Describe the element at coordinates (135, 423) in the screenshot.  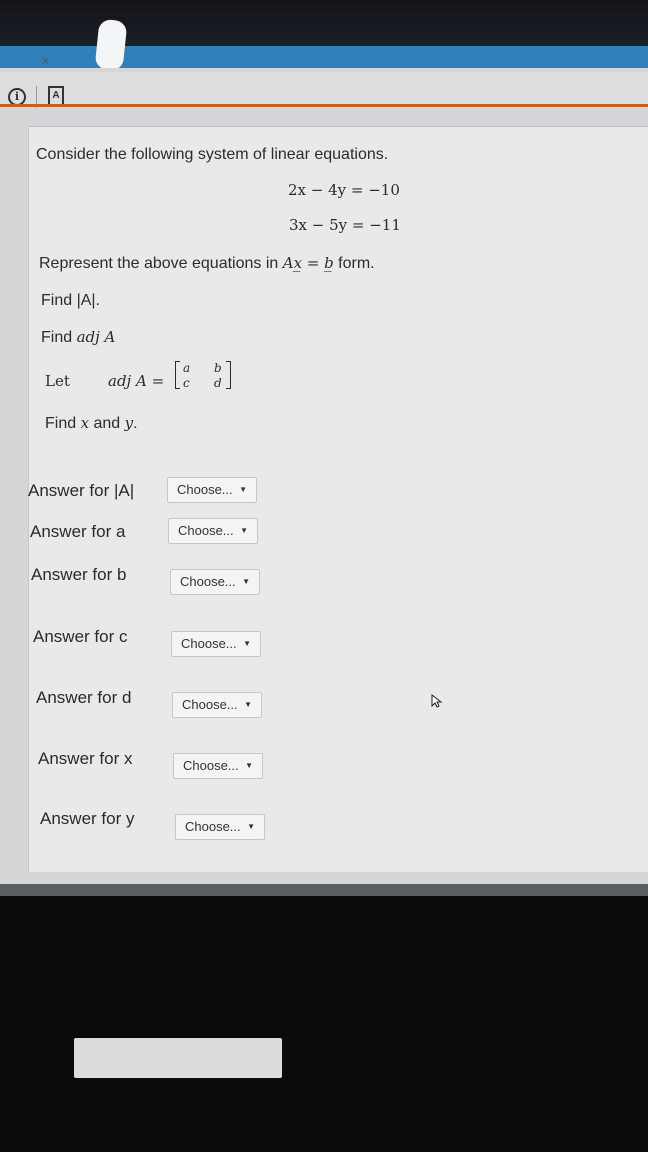
I see `find-xy-post: .` at that location.